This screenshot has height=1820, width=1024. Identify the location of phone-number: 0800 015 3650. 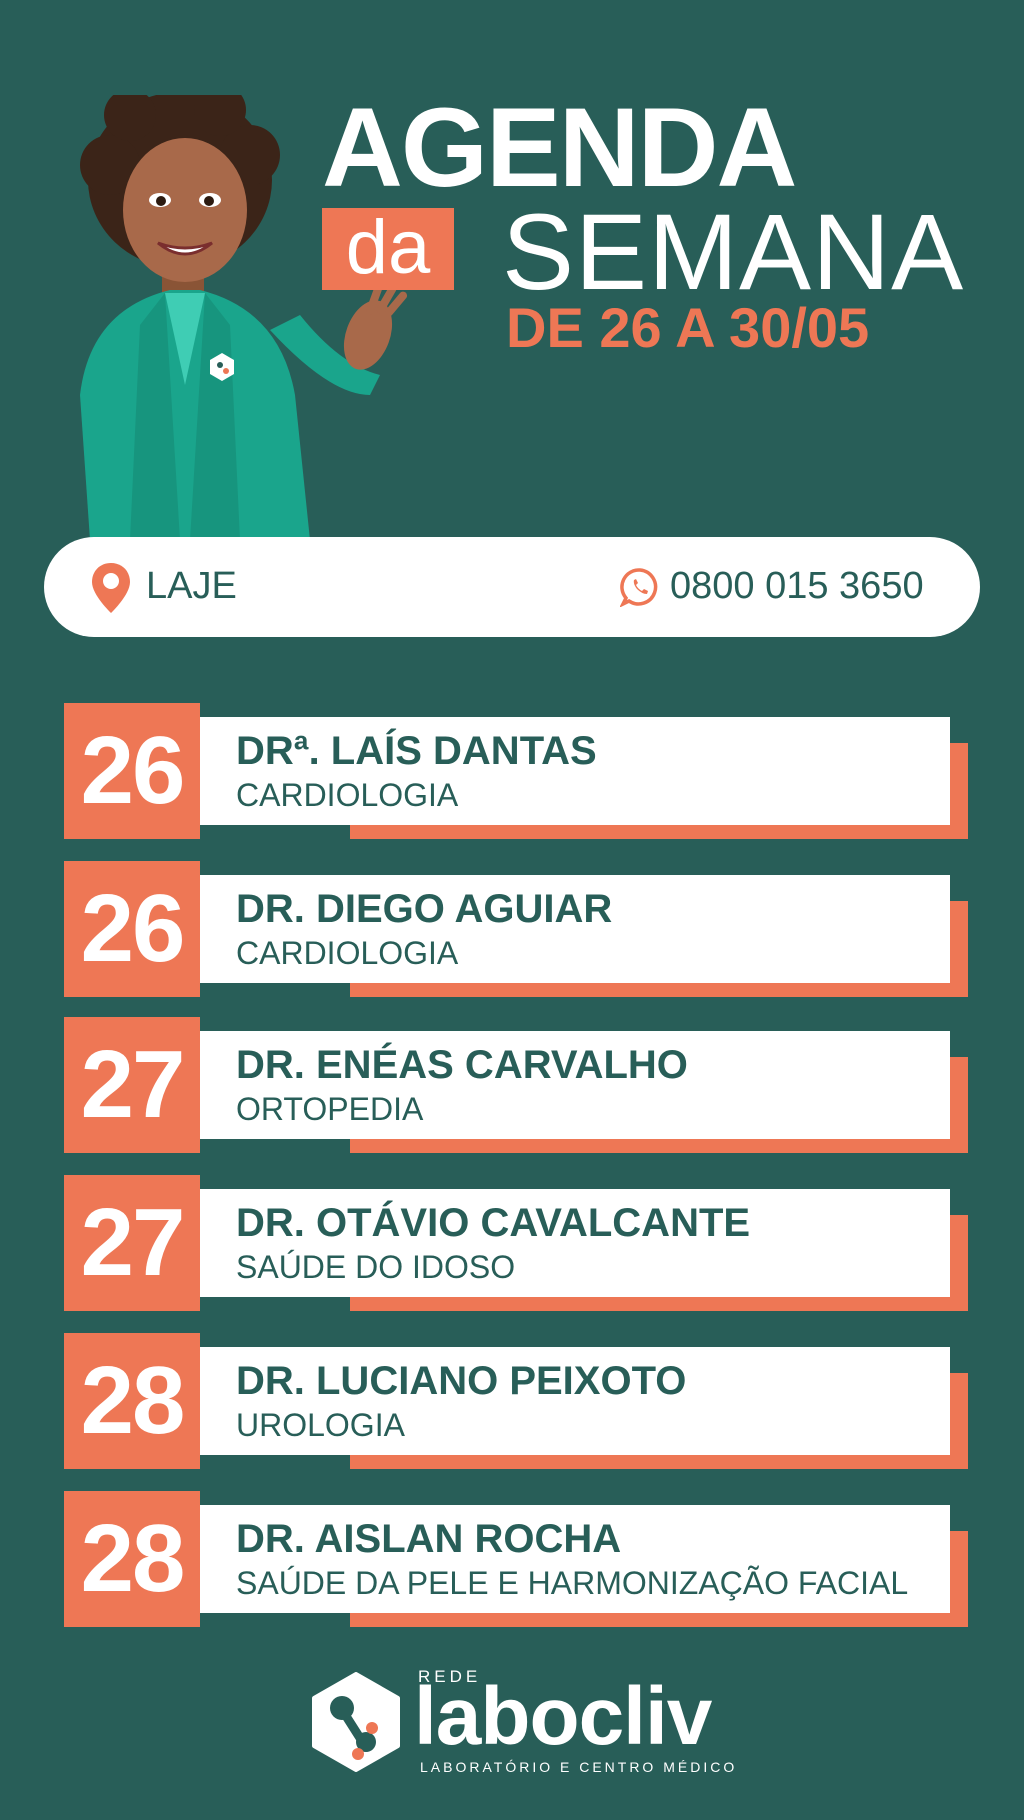
(797, 586).